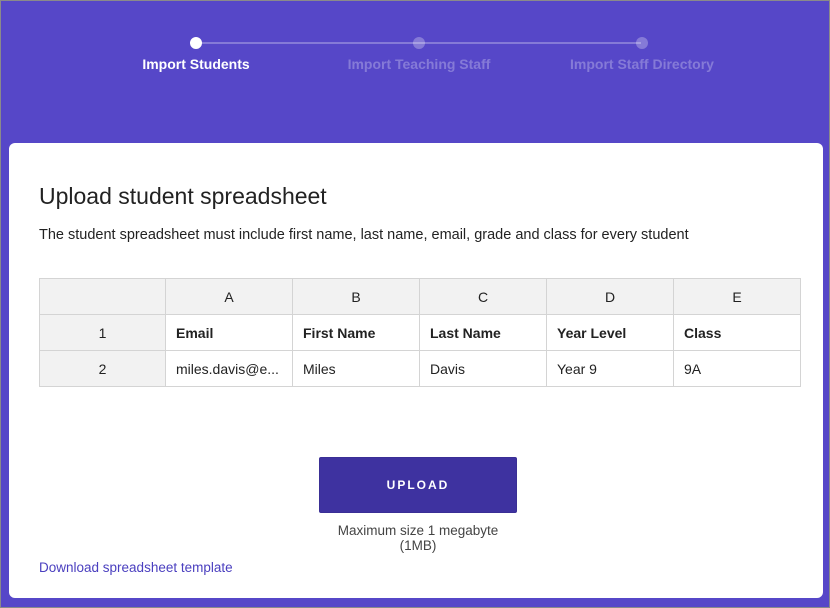 This screenshot has width=830, height=608. What do you see at coordinates (419, 43) in the screenshot?
I see `step-dot-import-teaching-staff` at bounding box center [419, 43].